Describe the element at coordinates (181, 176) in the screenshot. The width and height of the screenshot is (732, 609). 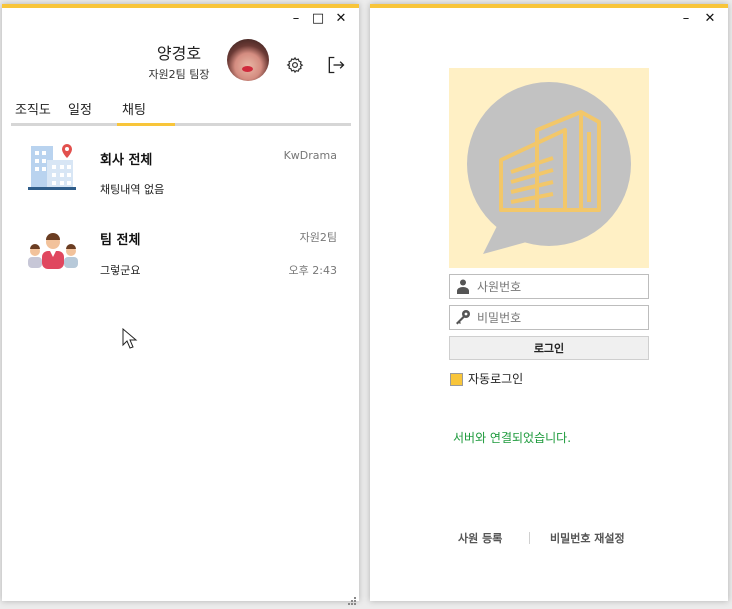
I see `chat-room-item: 회사 전체 KwDrama 채팅내역 없음` at that location.